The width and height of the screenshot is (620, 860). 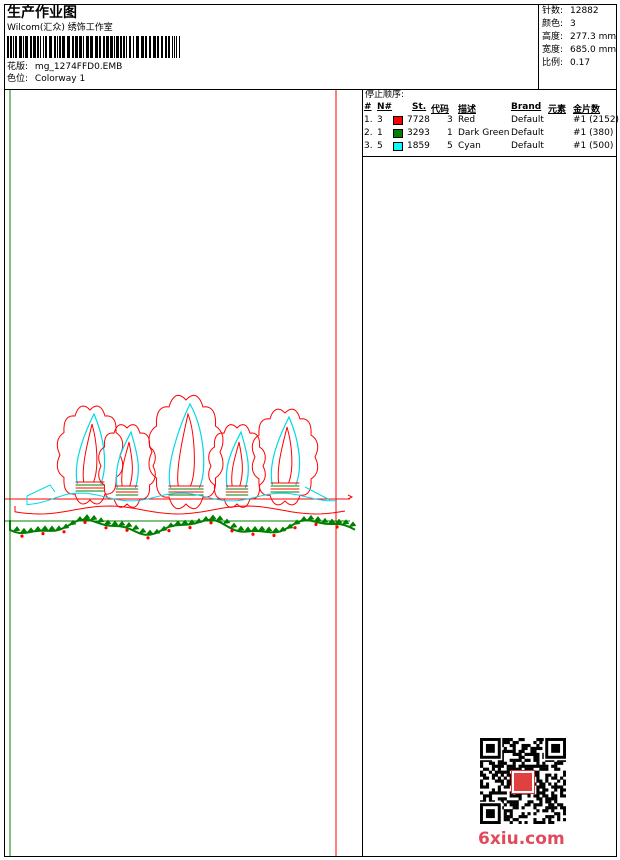 What do you see at coordinates (526, 107) in the screenshot?
I see `col-brand: Brand` at bounding box center [526, 107].